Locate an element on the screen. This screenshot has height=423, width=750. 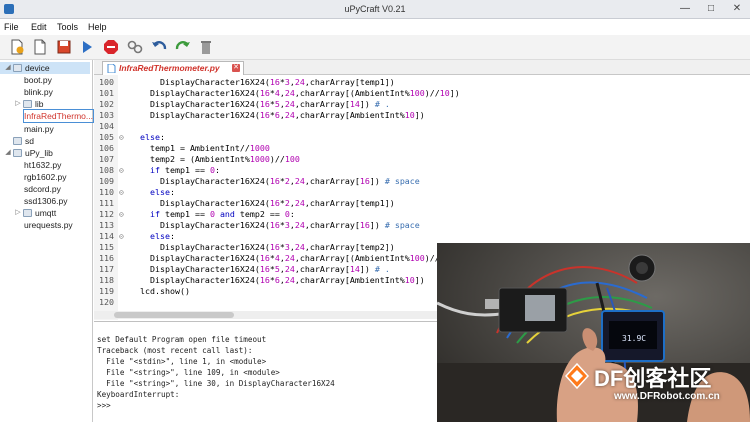
line-number: 103 is located at coordinates (106, 115).